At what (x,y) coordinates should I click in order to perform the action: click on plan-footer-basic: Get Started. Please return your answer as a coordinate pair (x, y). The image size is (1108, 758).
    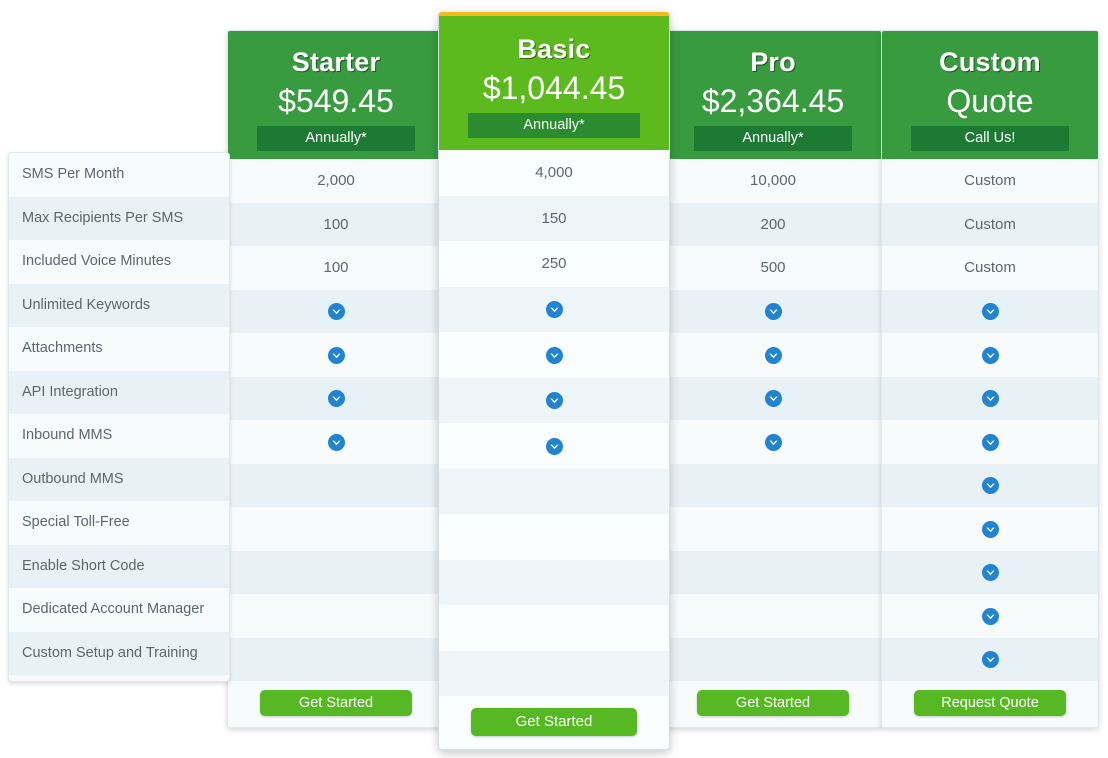
    Looking at the image, I should click on (554, 722).